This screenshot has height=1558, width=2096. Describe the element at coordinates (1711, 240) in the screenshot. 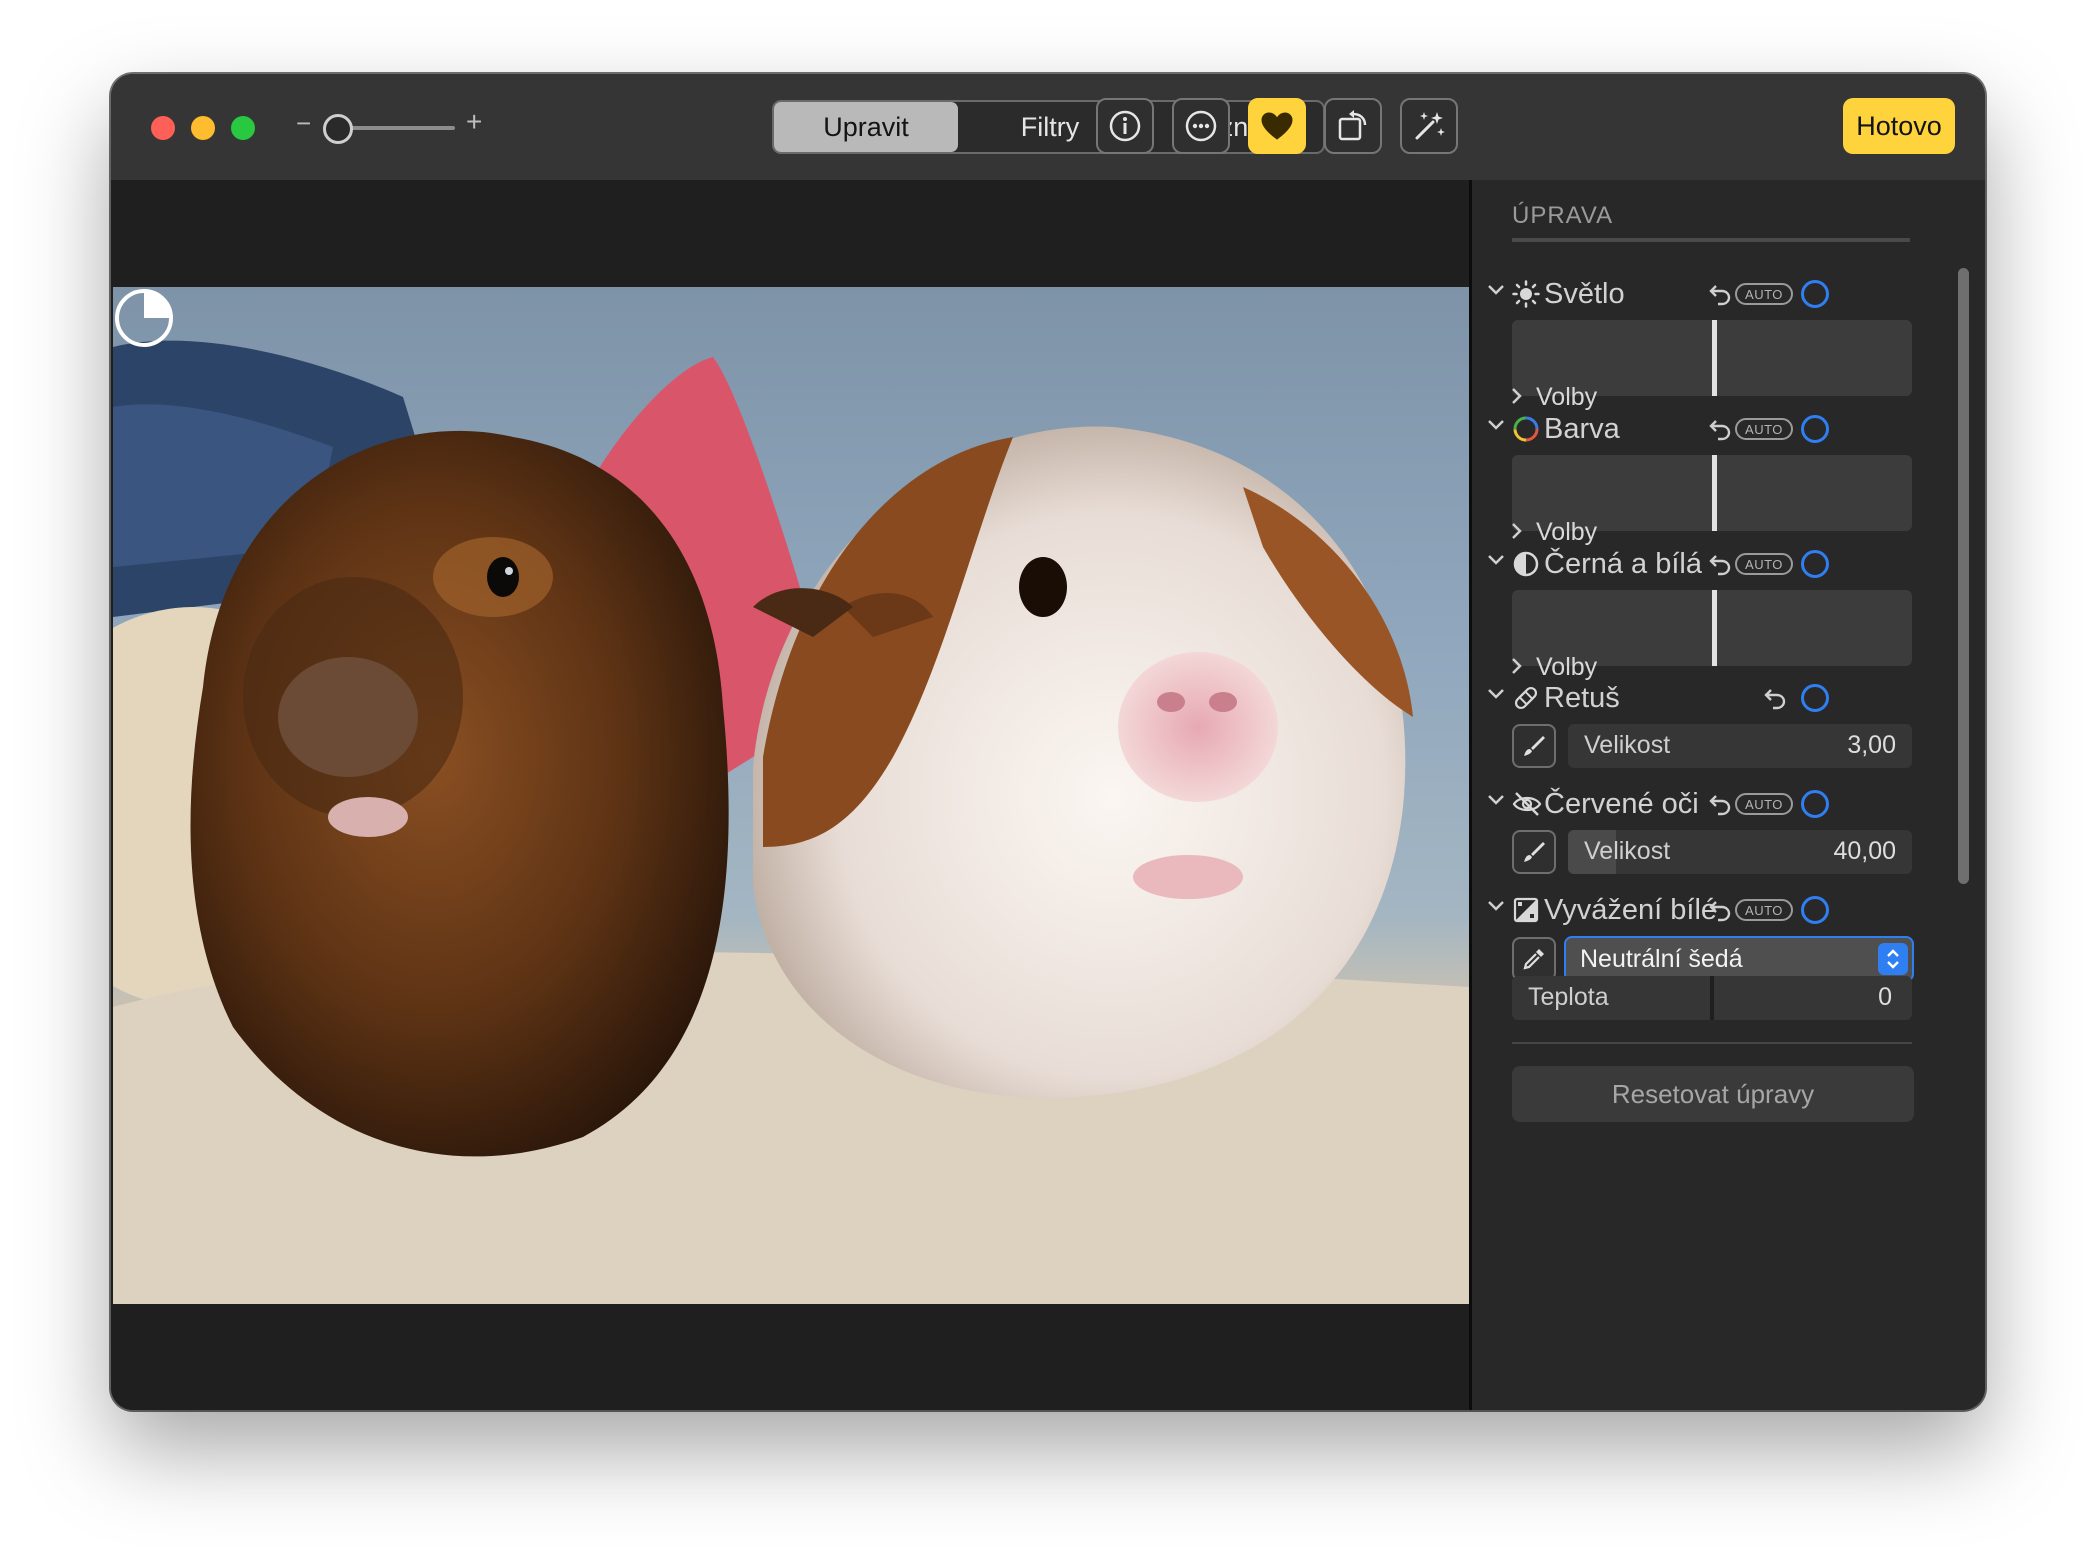

I see `sidebar-title-underline` at that location.